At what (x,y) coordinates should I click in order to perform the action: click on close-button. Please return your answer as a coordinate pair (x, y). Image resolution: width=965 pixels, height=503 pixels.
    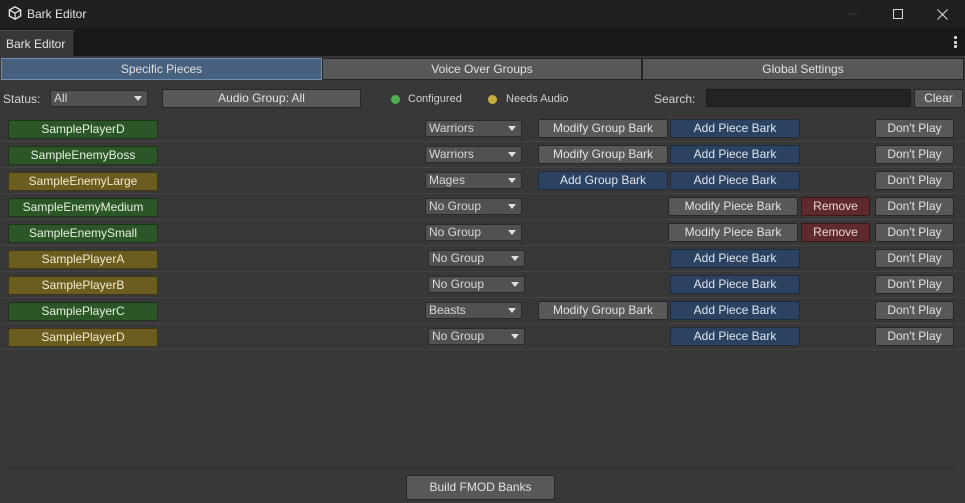
    Looking at the image, I should click on (942, 14).